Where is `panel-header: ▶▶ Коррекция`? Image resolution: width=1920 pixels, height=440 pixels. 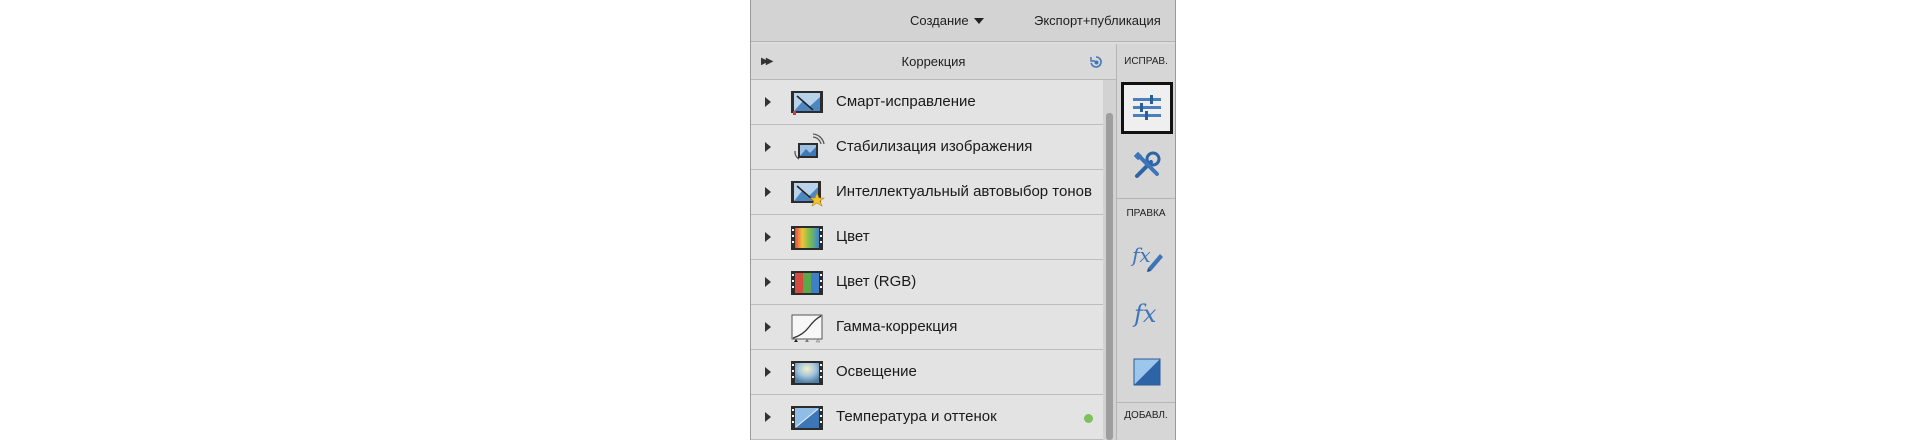 panel-header: ▶▶ Коррекция is located at coordinates (933, 62).